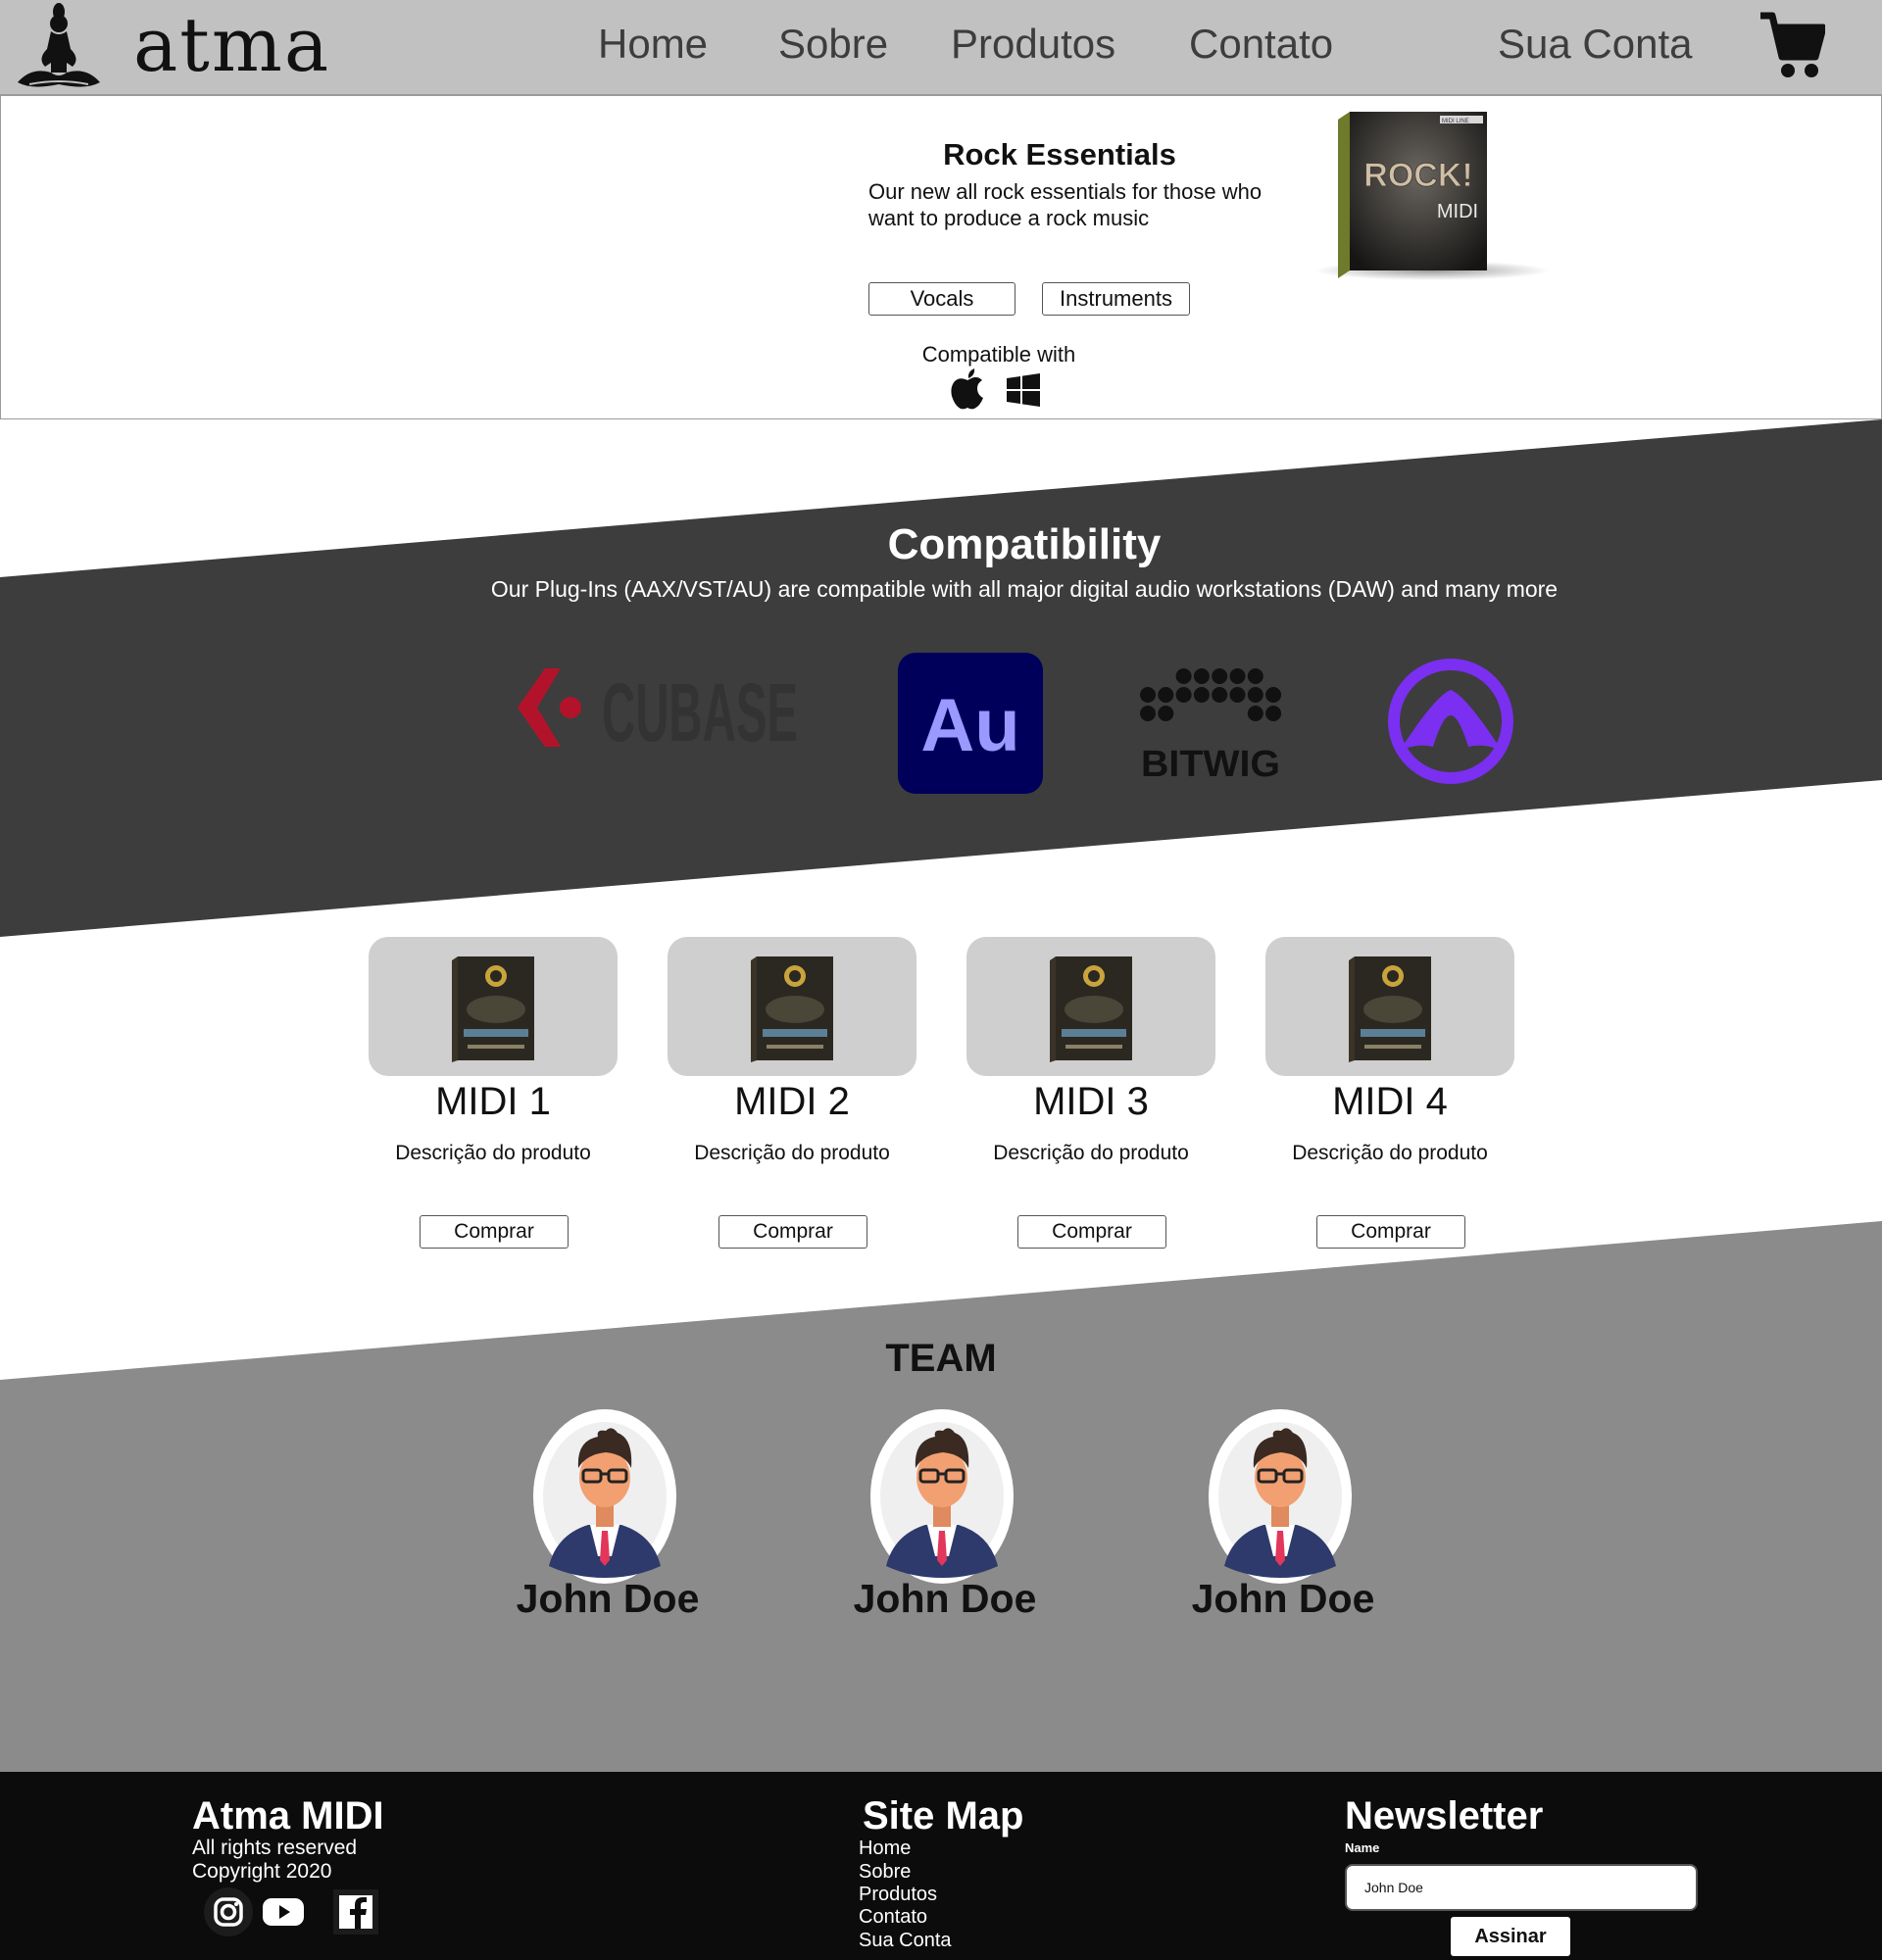 The height and width of the screenshot is (1960, 1882). I want to click on apple-icon, so click(967, 389).